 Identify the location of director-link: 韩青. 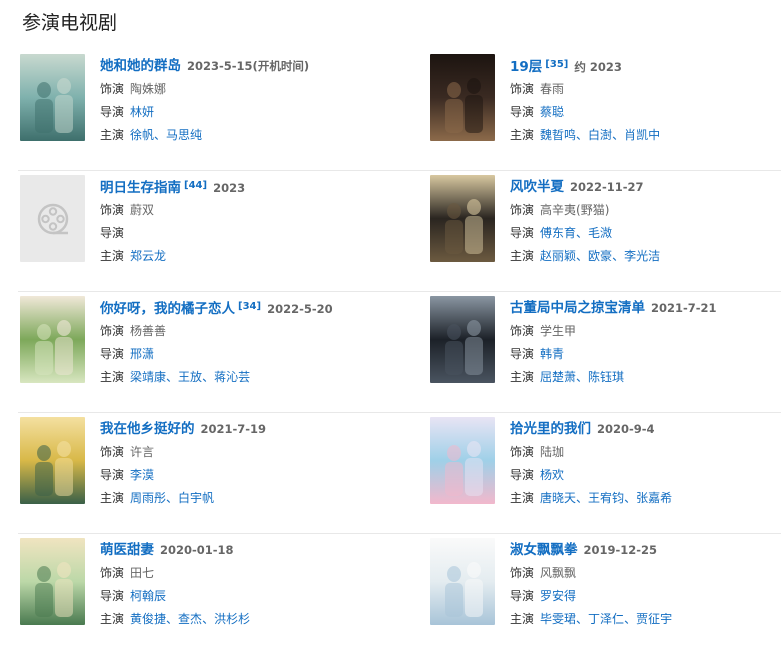
(552, 354).